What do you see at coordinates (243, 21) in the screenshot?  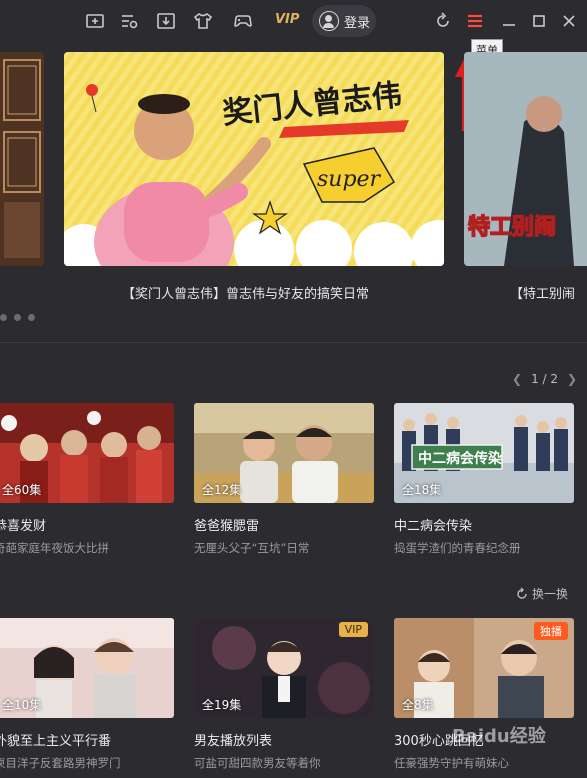 I see `game-icon` at bounding box center [243, 21].